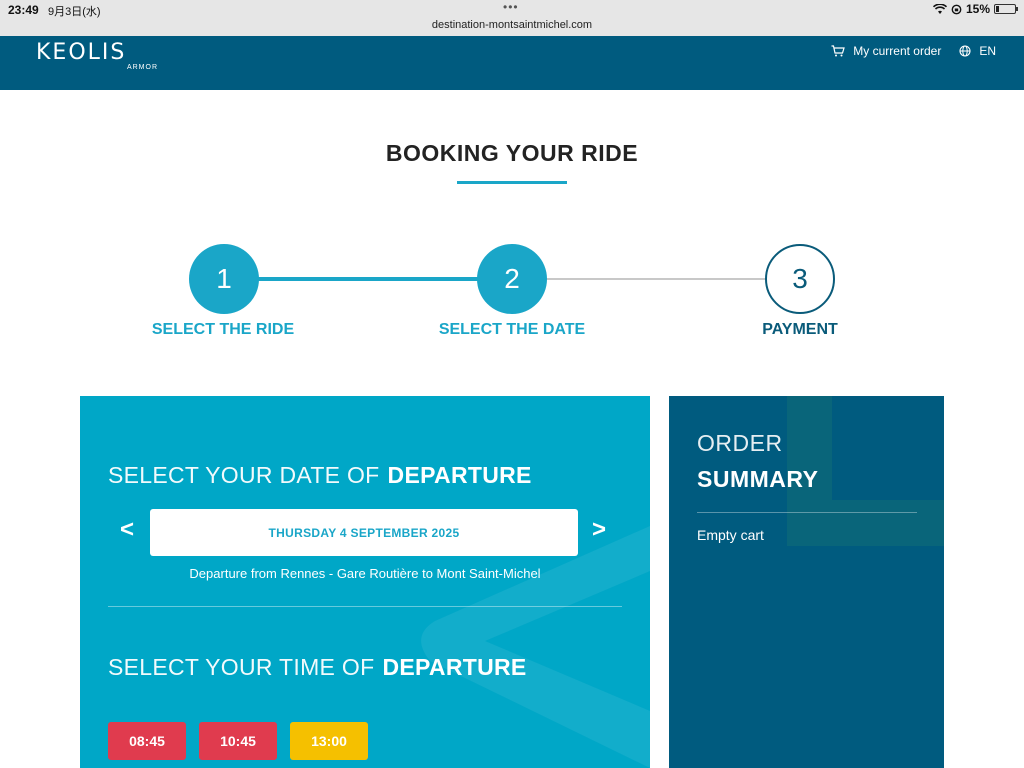 This screenshot has height=768, width=1024. What do you see at coordinates (965, 51) in the screenshot?
I see `globe-icon` at bounding box center [965, 51].